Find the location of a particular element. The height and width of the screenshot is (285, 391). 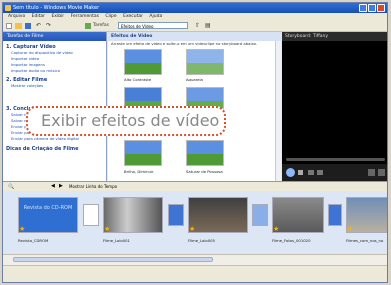

seek-bar is located at coordinates (335, 159).